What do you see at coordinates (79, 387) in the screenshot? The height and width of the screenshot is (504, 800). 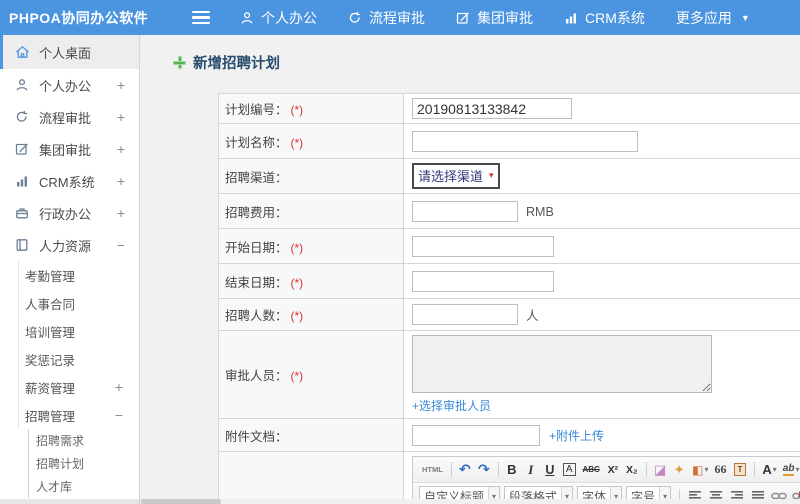 I see `sidebar-subitem: 薪资管理 +` at bounding box center [79, 387].